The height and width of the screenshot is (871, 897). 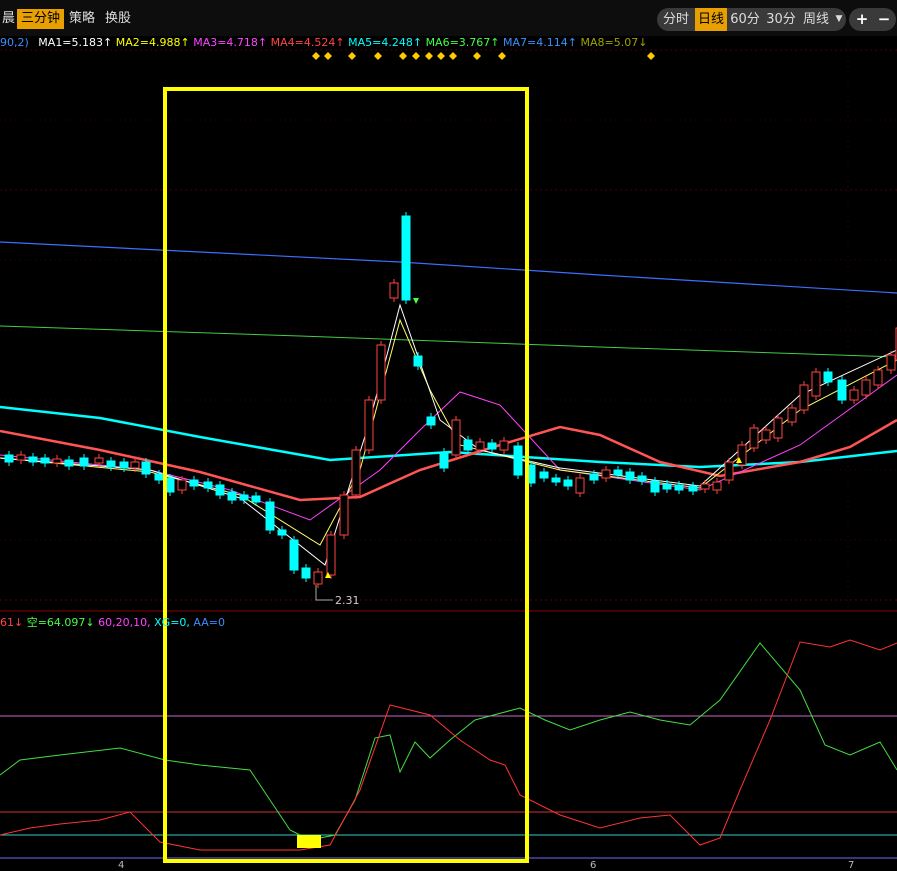 I want to click on indicator-legend-item: 60,20,10,, so click(x=124, y=622).